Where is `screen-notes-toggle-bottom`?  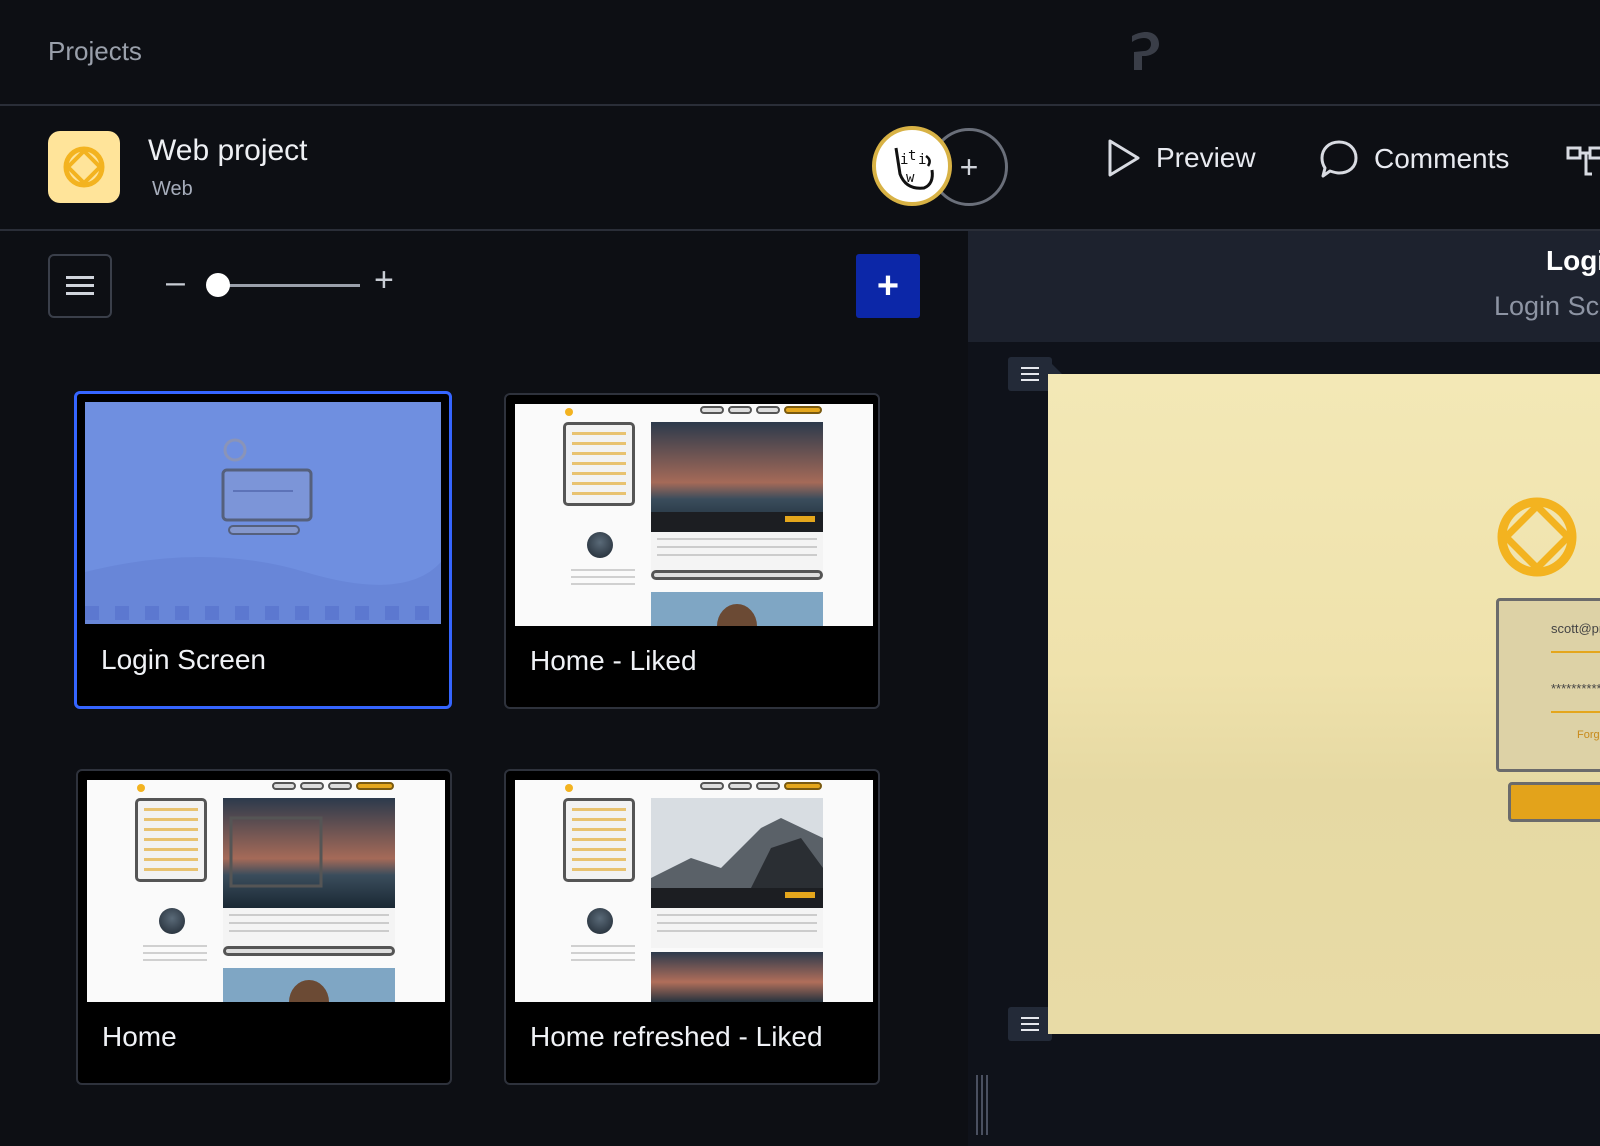
screen-notes-toggle-bottom is located at coordinates (1035, 1024).